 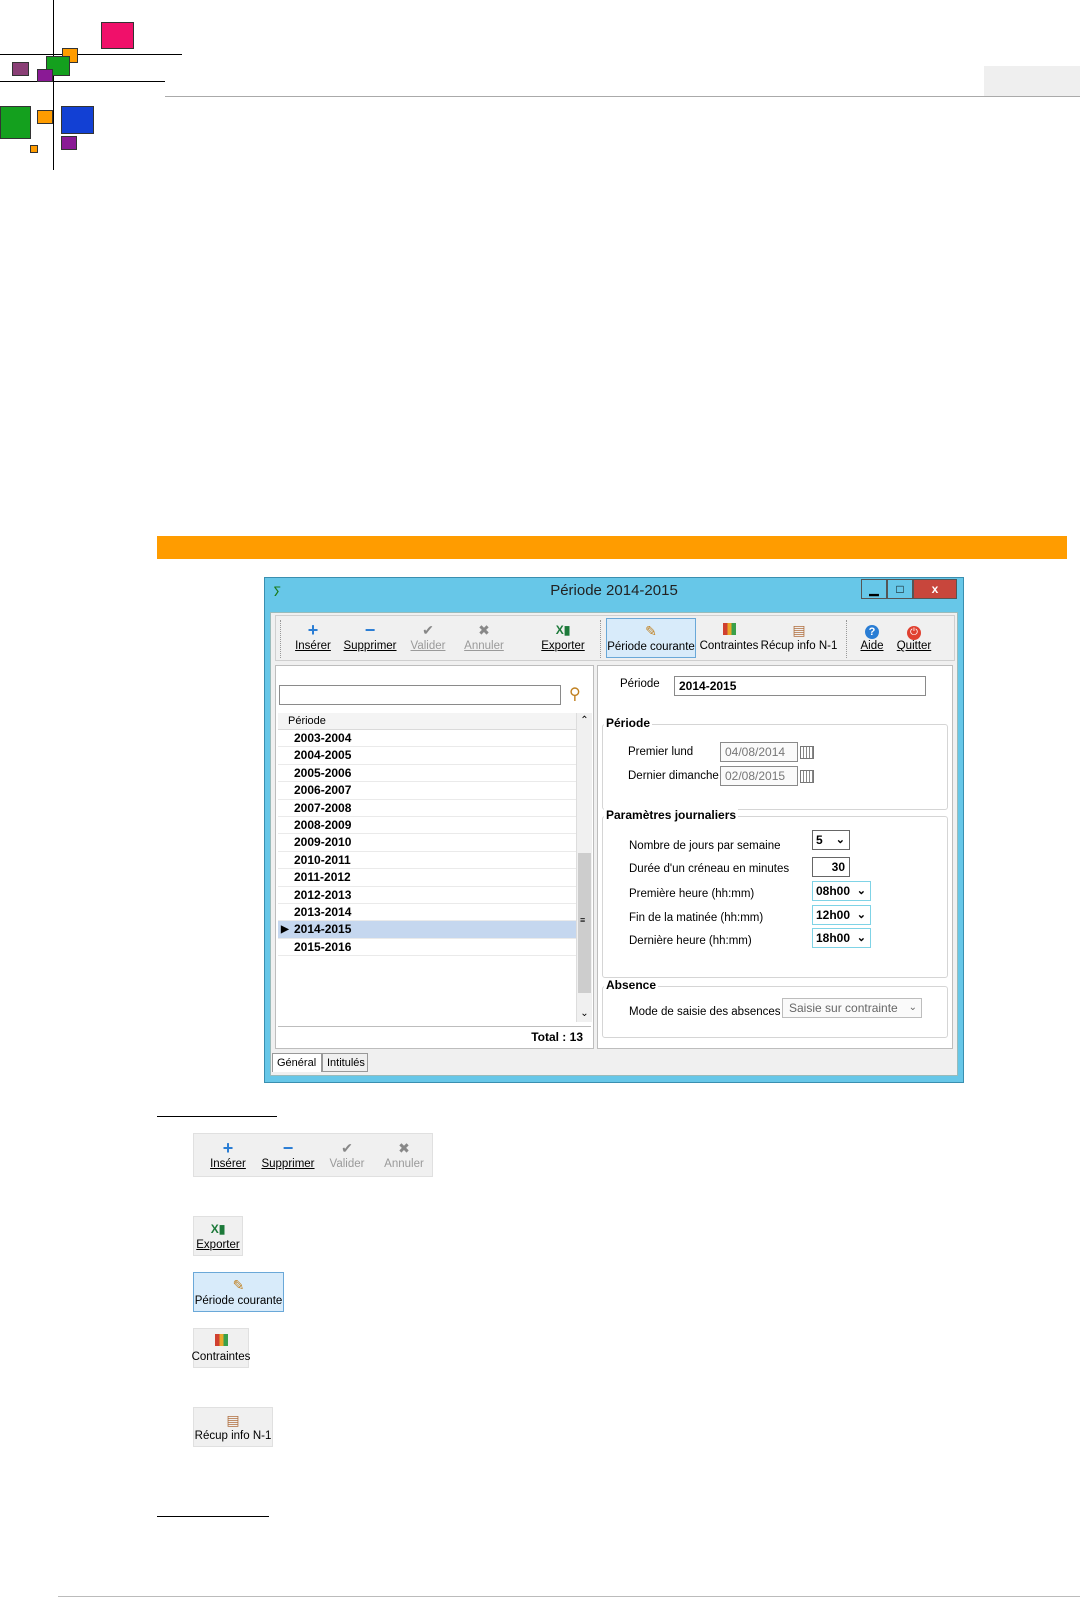 What do you see at coordinates (841, 891) in the screenshot?
I see `premiere-heure-select: 08h00 ⌄` at bounding box center [841, 891].